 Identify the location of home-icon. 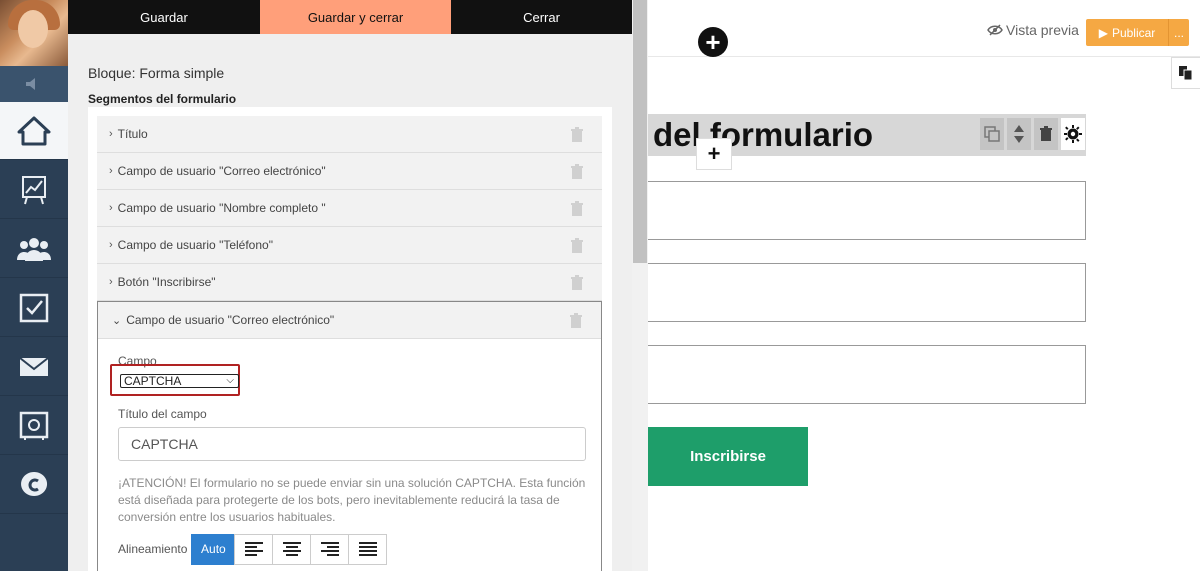
(34, 131).